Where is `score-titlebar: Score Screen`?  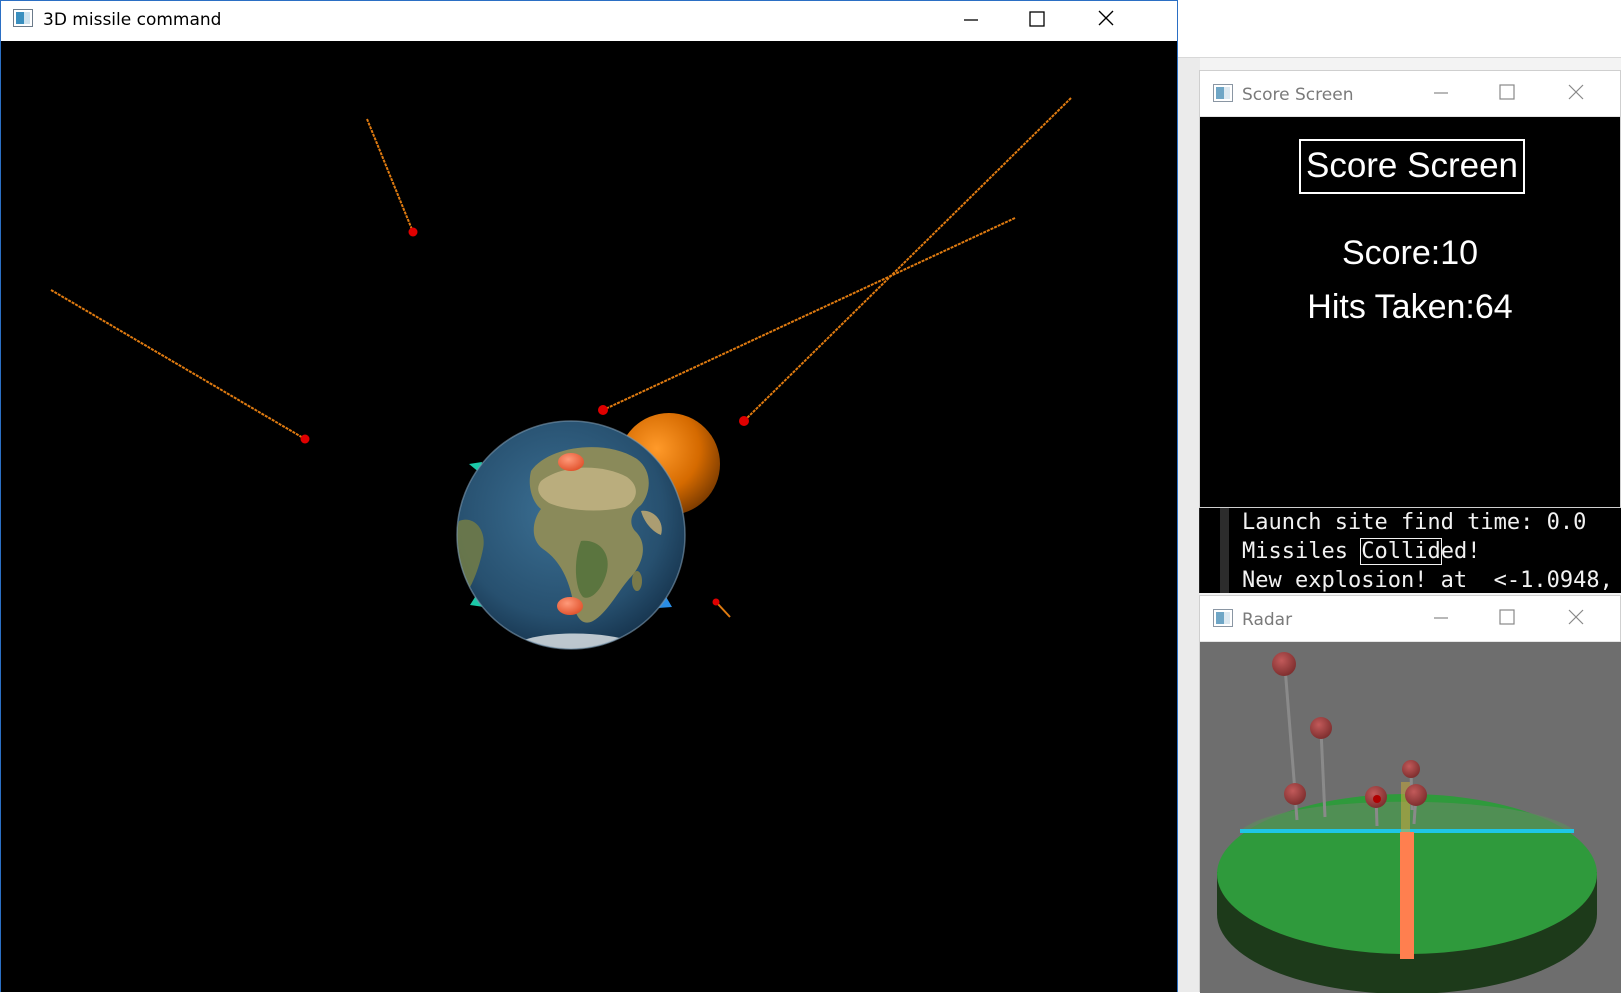
score-titlebar: Score Screen is located at coordinates (1410, 94).